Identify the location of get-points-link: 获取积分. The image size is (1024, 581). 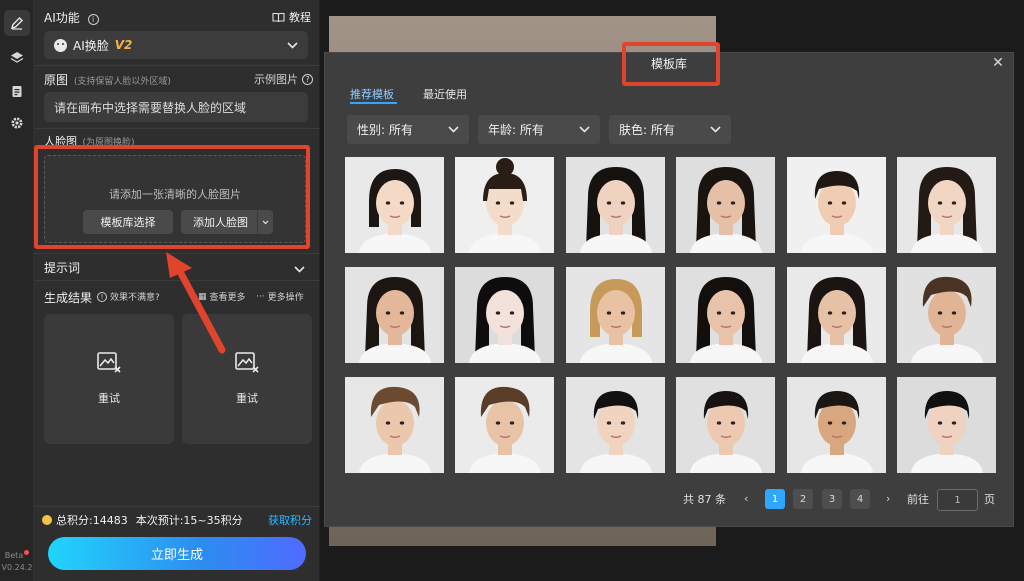
(290, 520).